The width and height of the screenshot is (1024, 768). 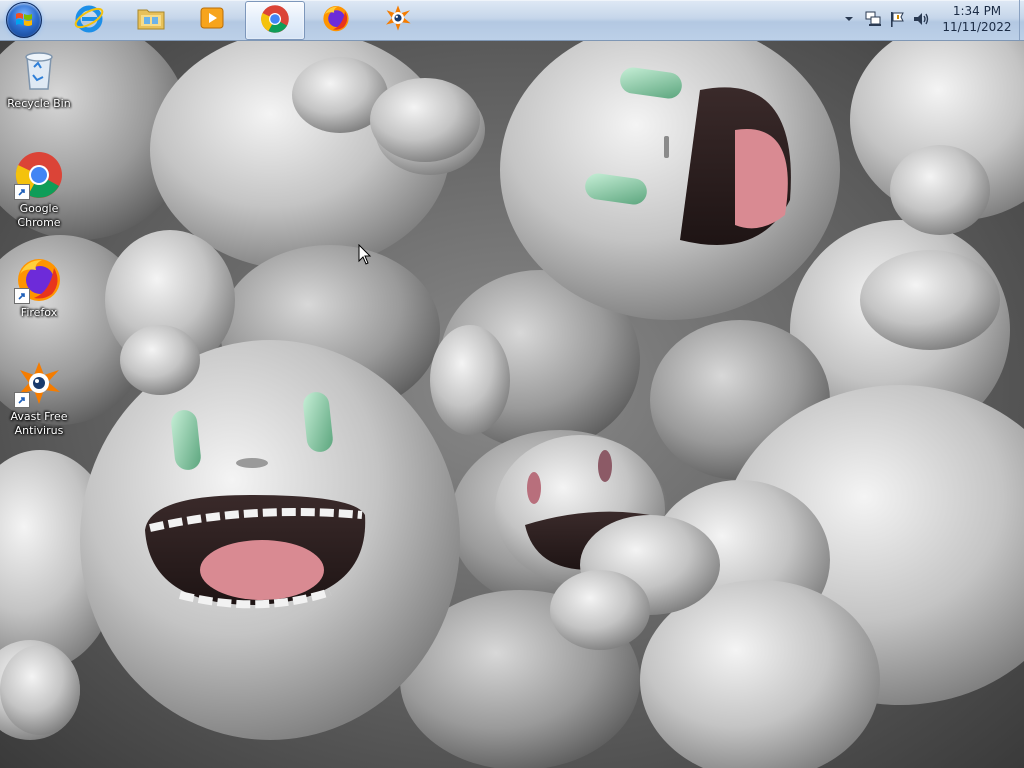 What do you see at coordinates (977, 27) in the screenshot?
I see `clock-date: 11/11/2022` at bounding box center [977, 27].